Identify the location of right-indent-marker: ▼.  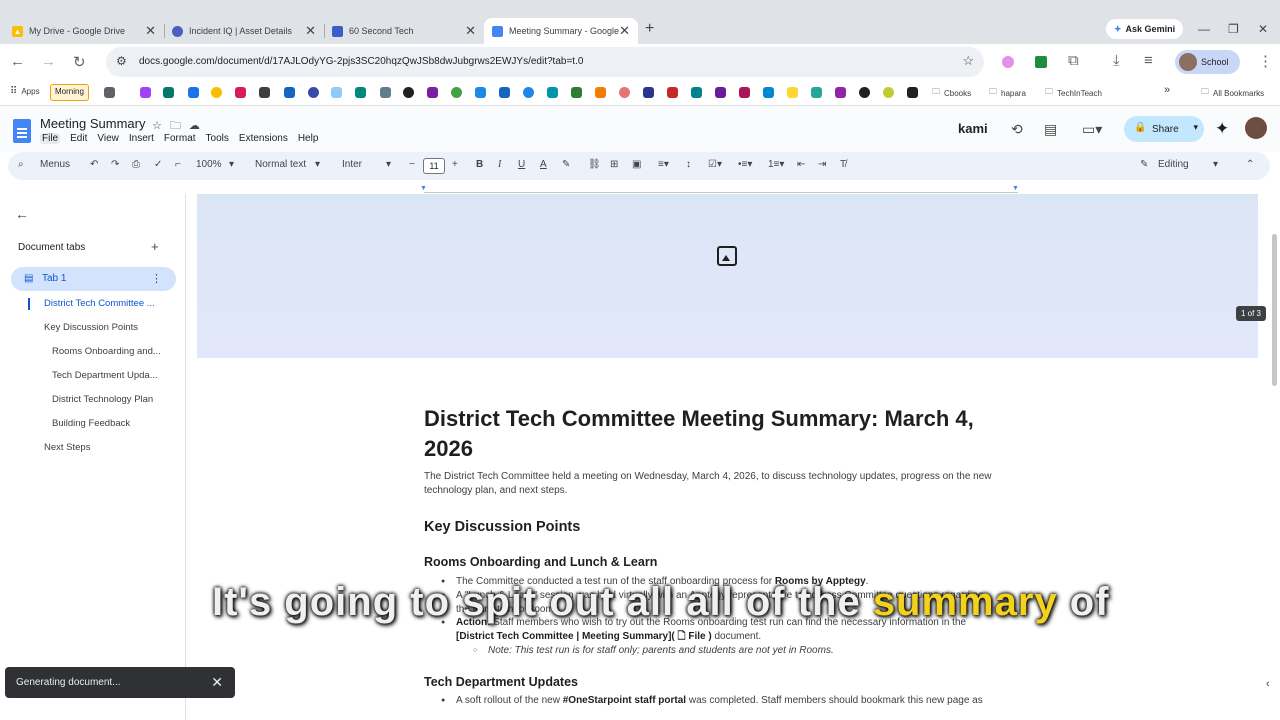
(1015, 188).